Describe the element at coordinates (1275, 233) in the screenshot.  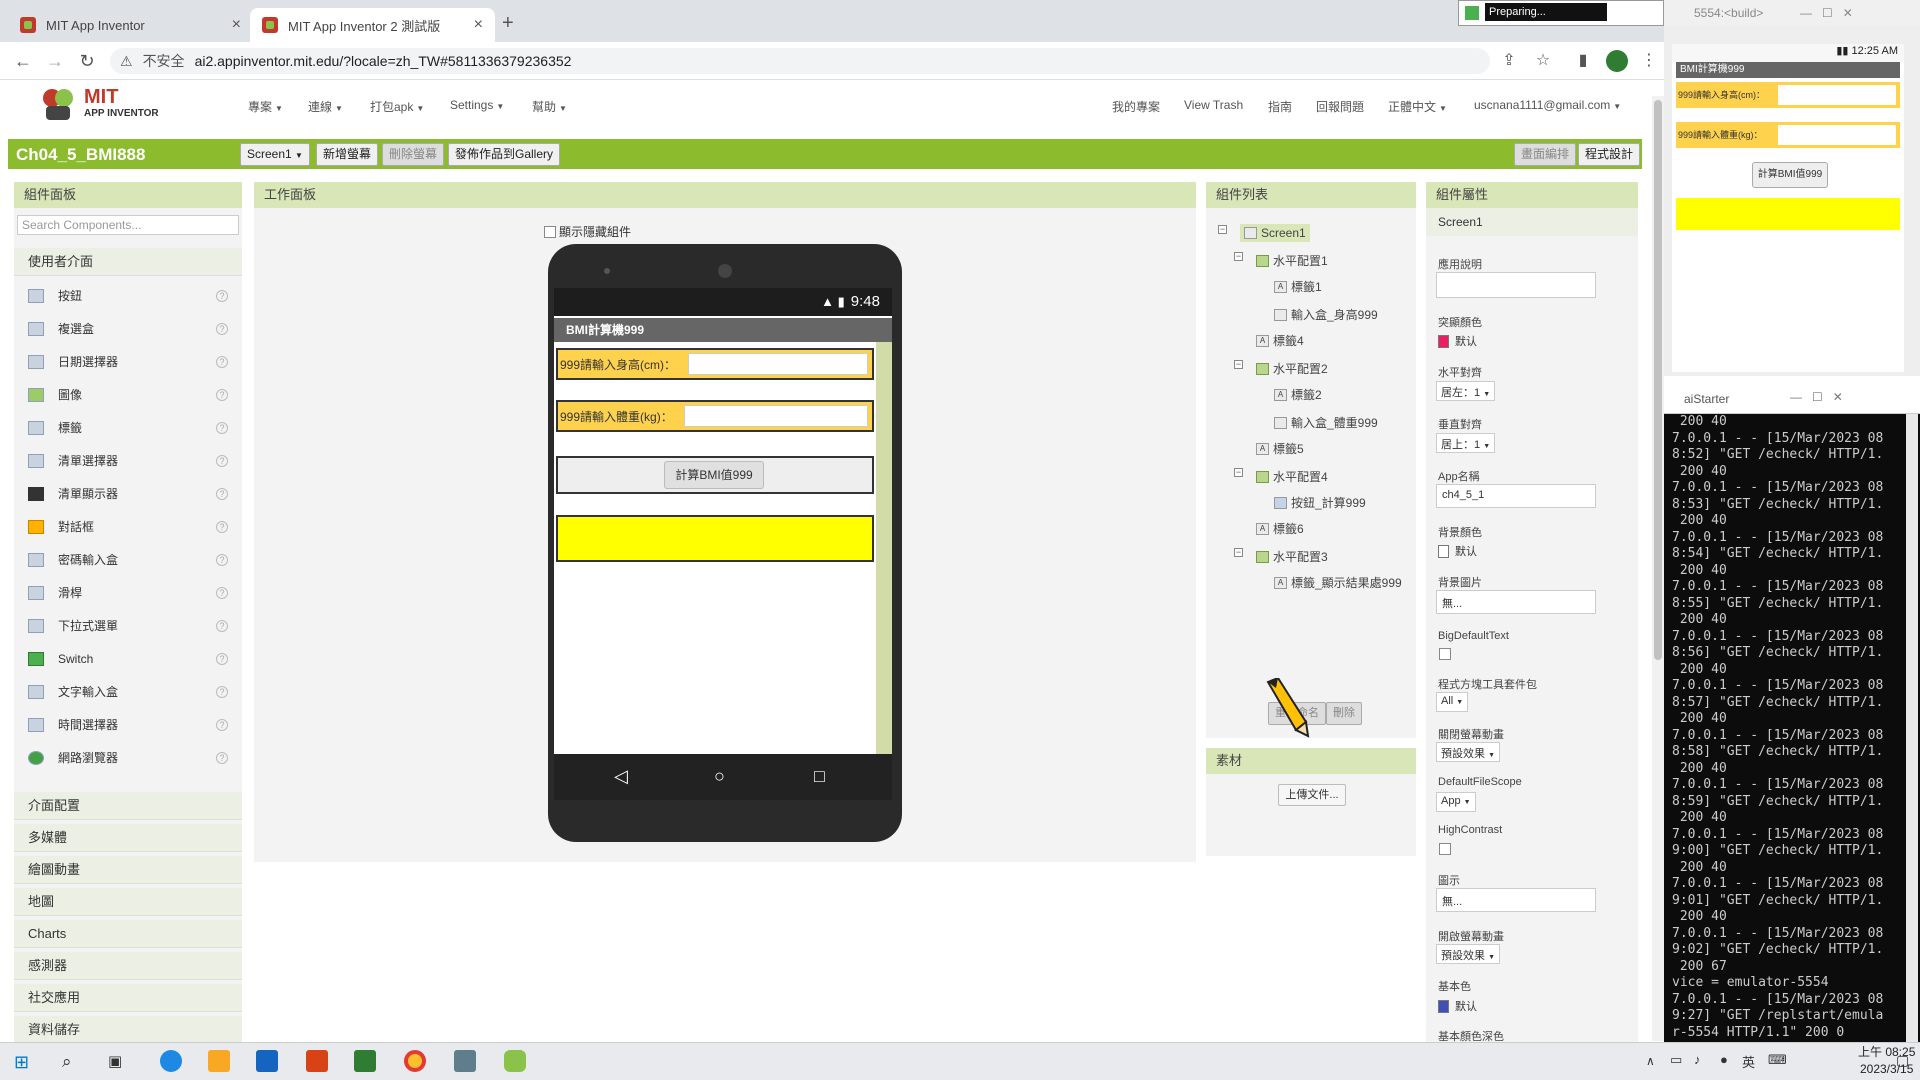
I see `tree-item-screen1: Screen1` at that location.